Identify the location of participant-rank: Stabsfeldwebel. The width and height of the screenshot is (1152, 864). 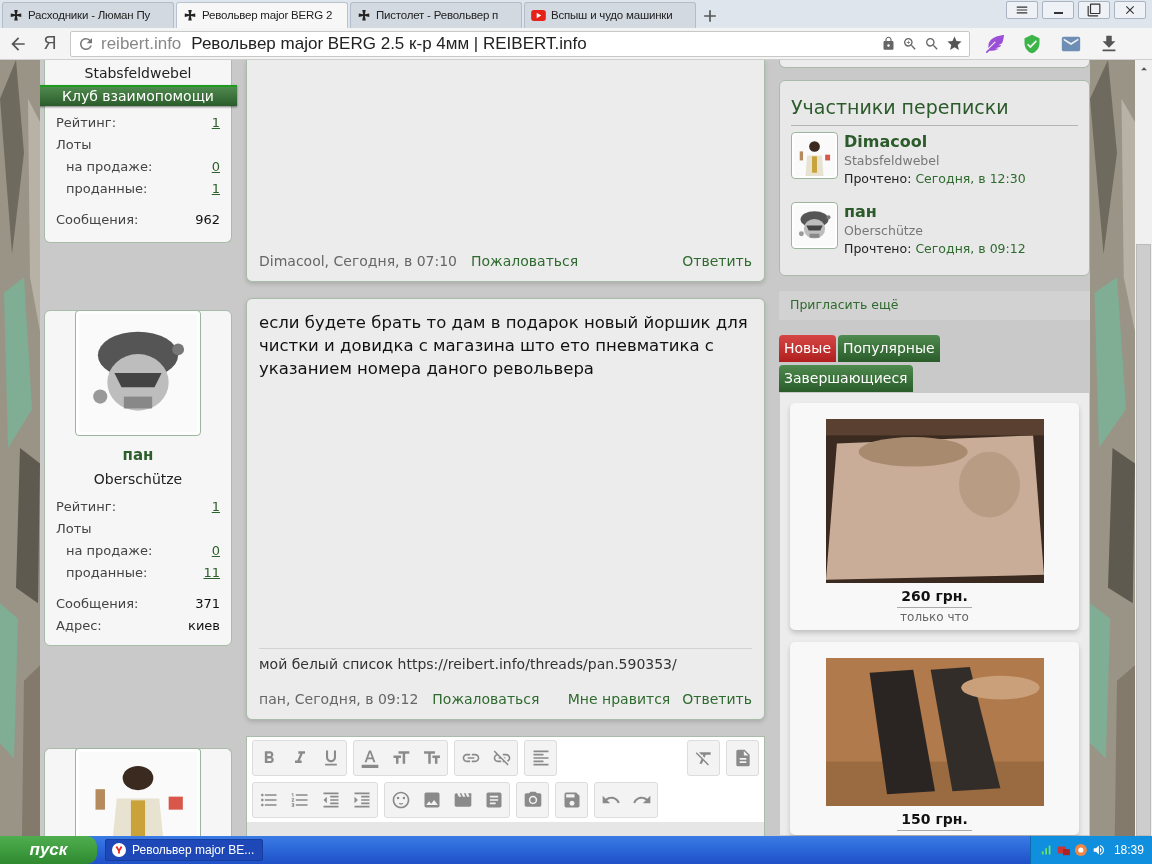
(892, 161).